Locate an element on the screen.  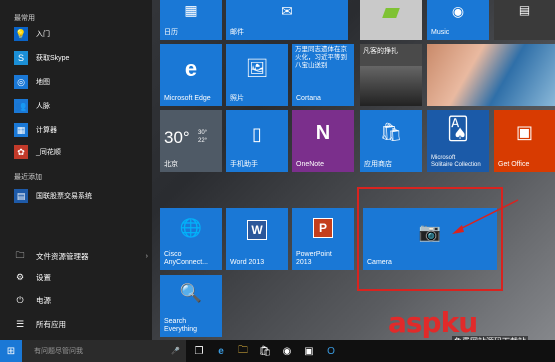
settings-item: ⚙ 设置 is located at coordinates (81, 277).